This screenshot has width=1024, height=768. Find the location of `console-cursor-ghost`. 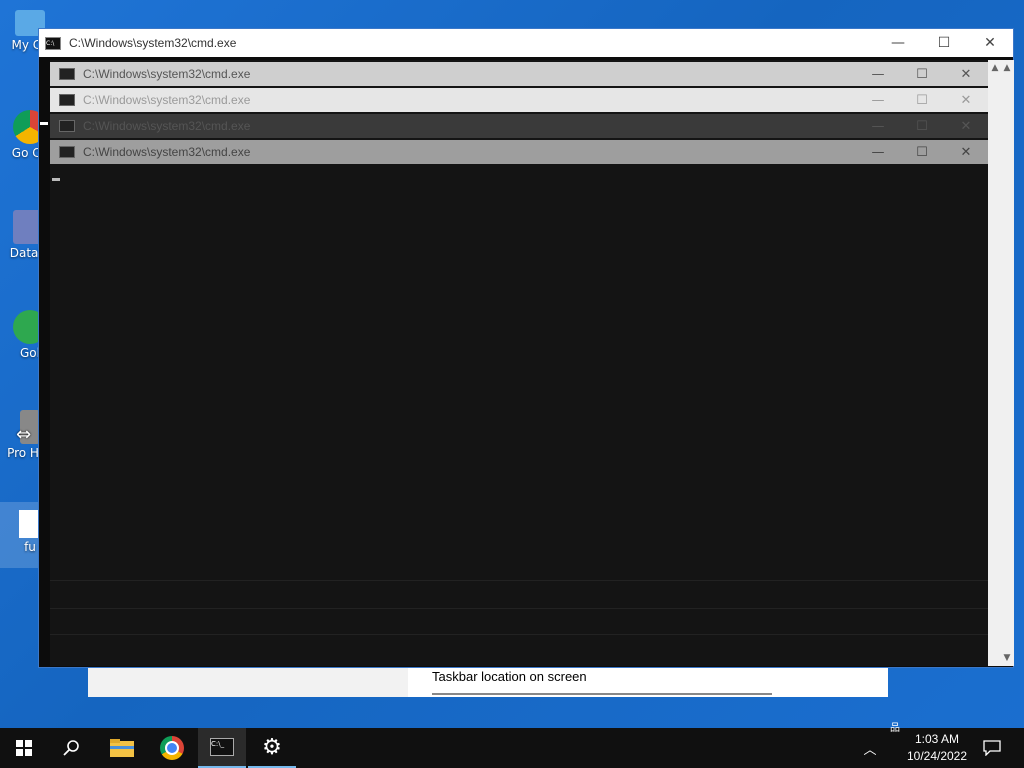

console-cursor-ghost is located at coordinates (44, 123).